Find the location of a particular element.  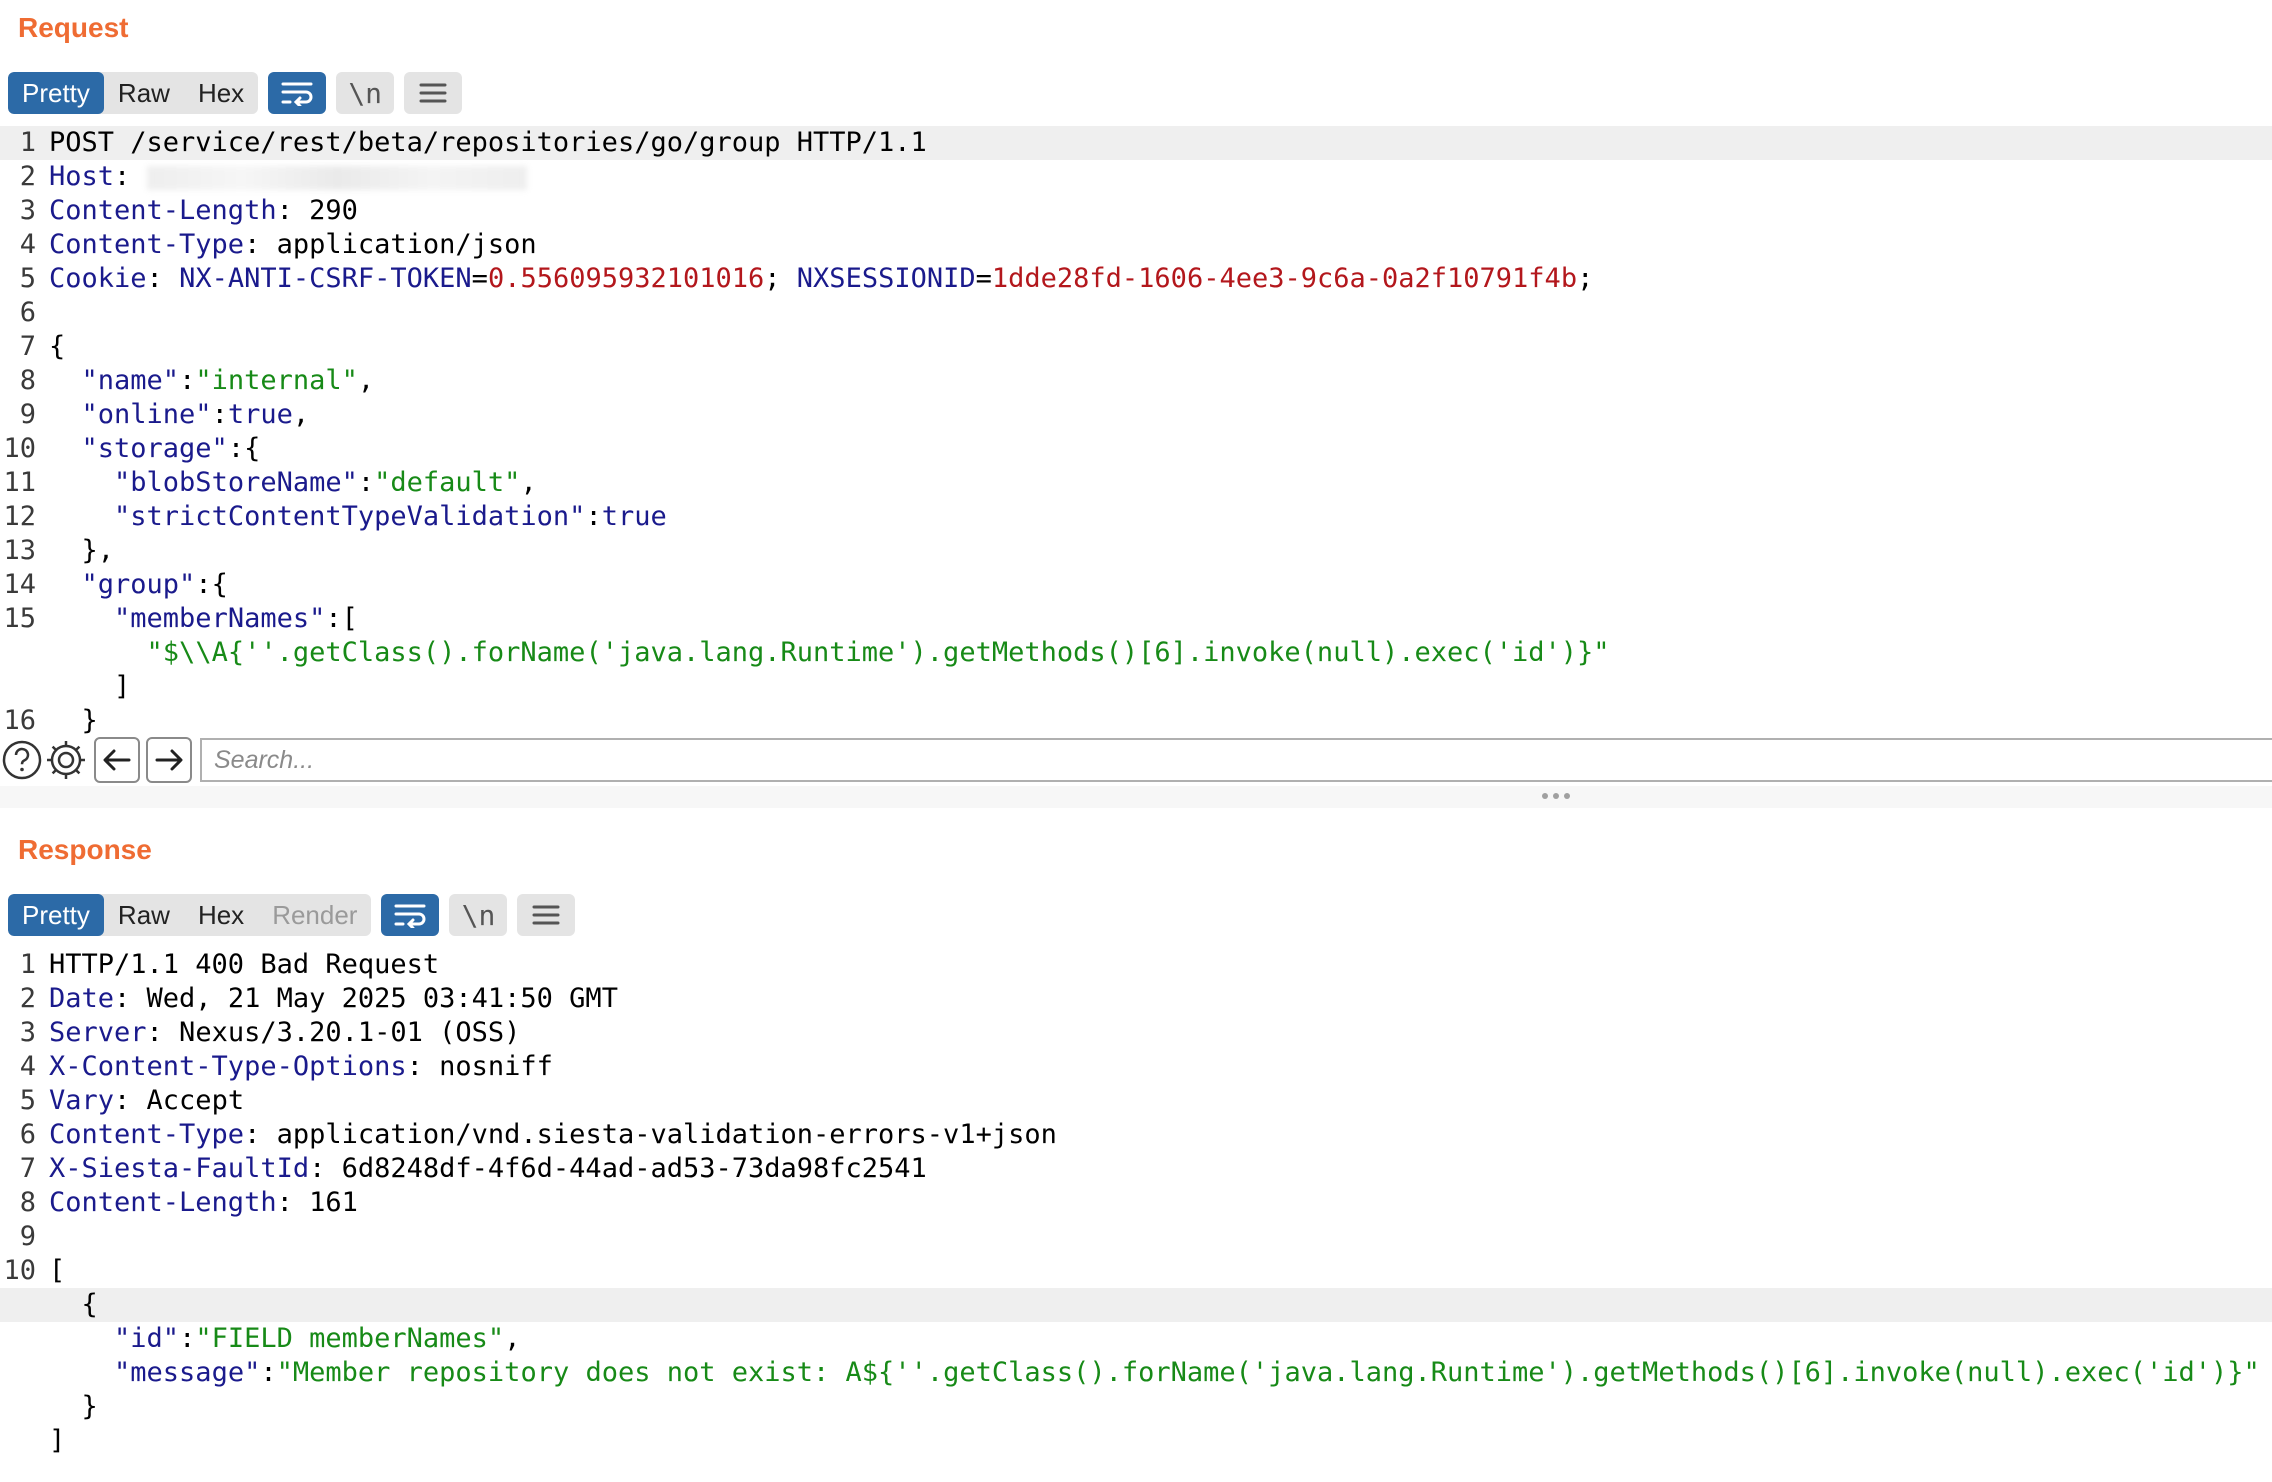

code-token: : is located at coordinates (593, 516).